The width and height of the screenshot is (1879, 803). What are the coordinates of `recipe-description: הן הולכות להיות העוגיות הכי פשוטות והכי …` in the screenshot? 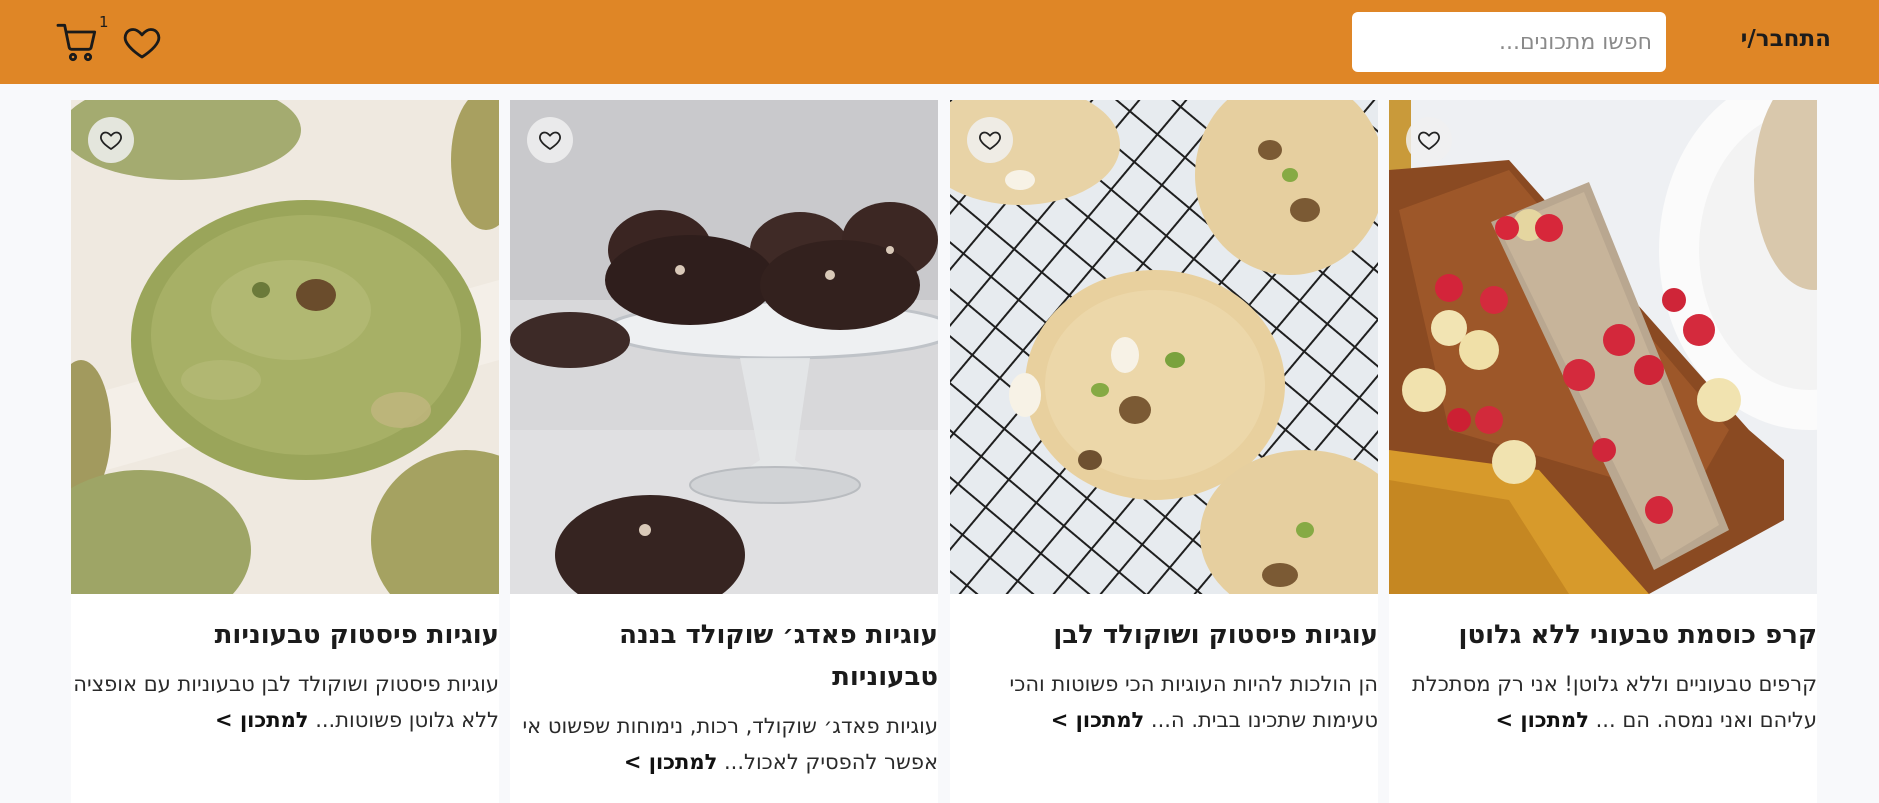 It's located at (1164, 702).